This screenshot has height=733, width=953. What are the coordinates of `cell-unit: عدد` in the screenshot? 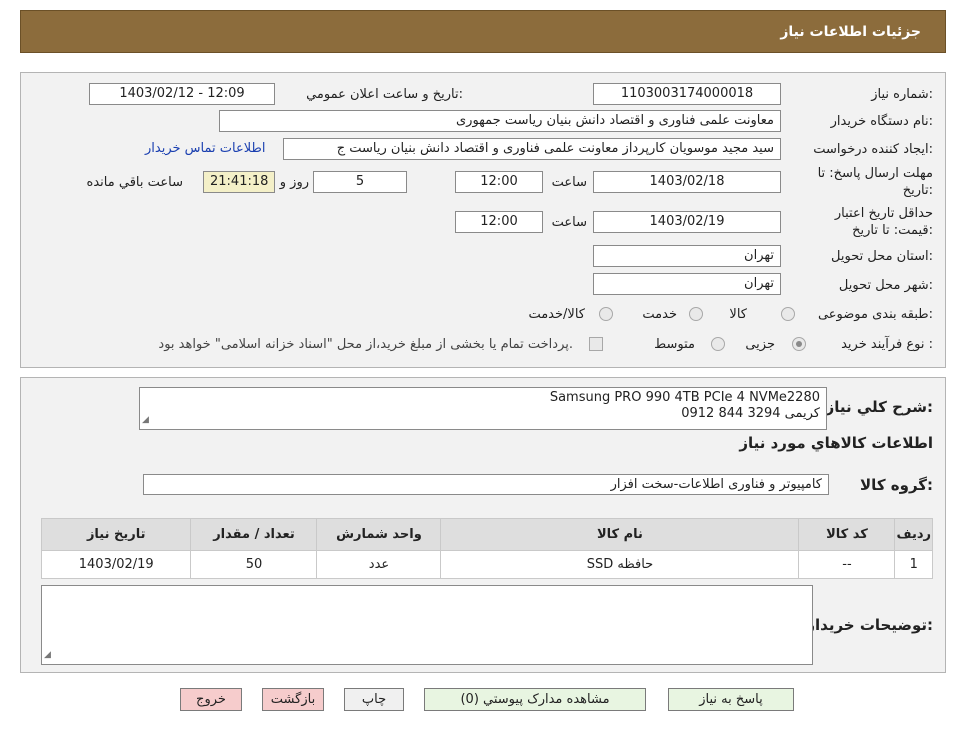 It's located at (379, 564).